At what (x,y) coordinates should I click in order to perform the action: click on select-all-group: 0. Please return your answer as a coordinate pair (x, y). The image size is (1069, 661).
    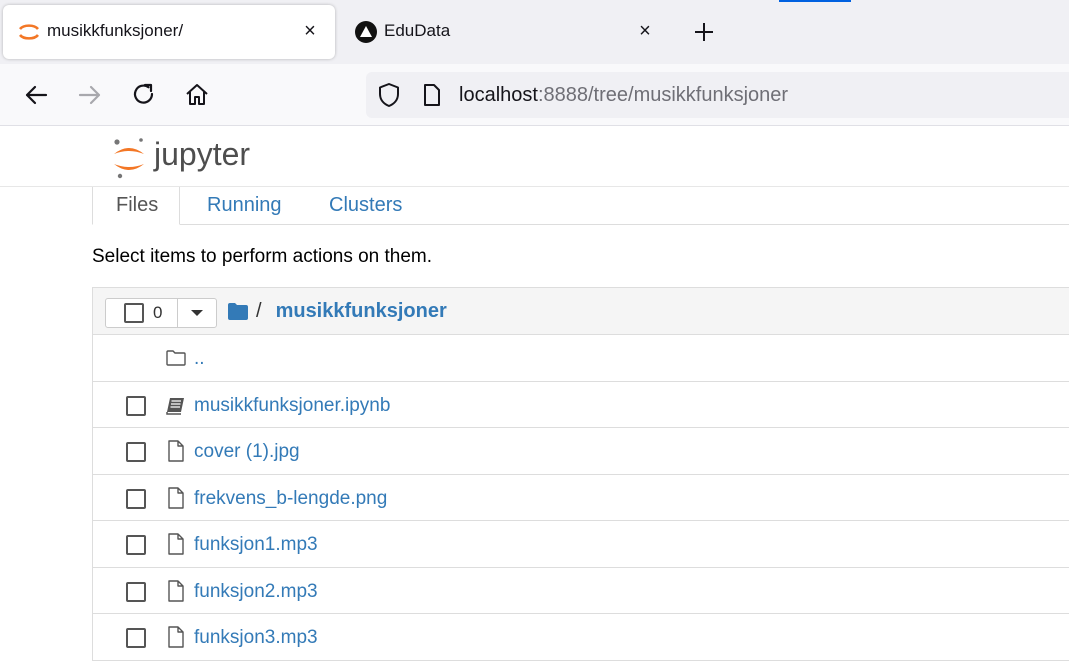
    Looking at the image, I should click on (161, 313).